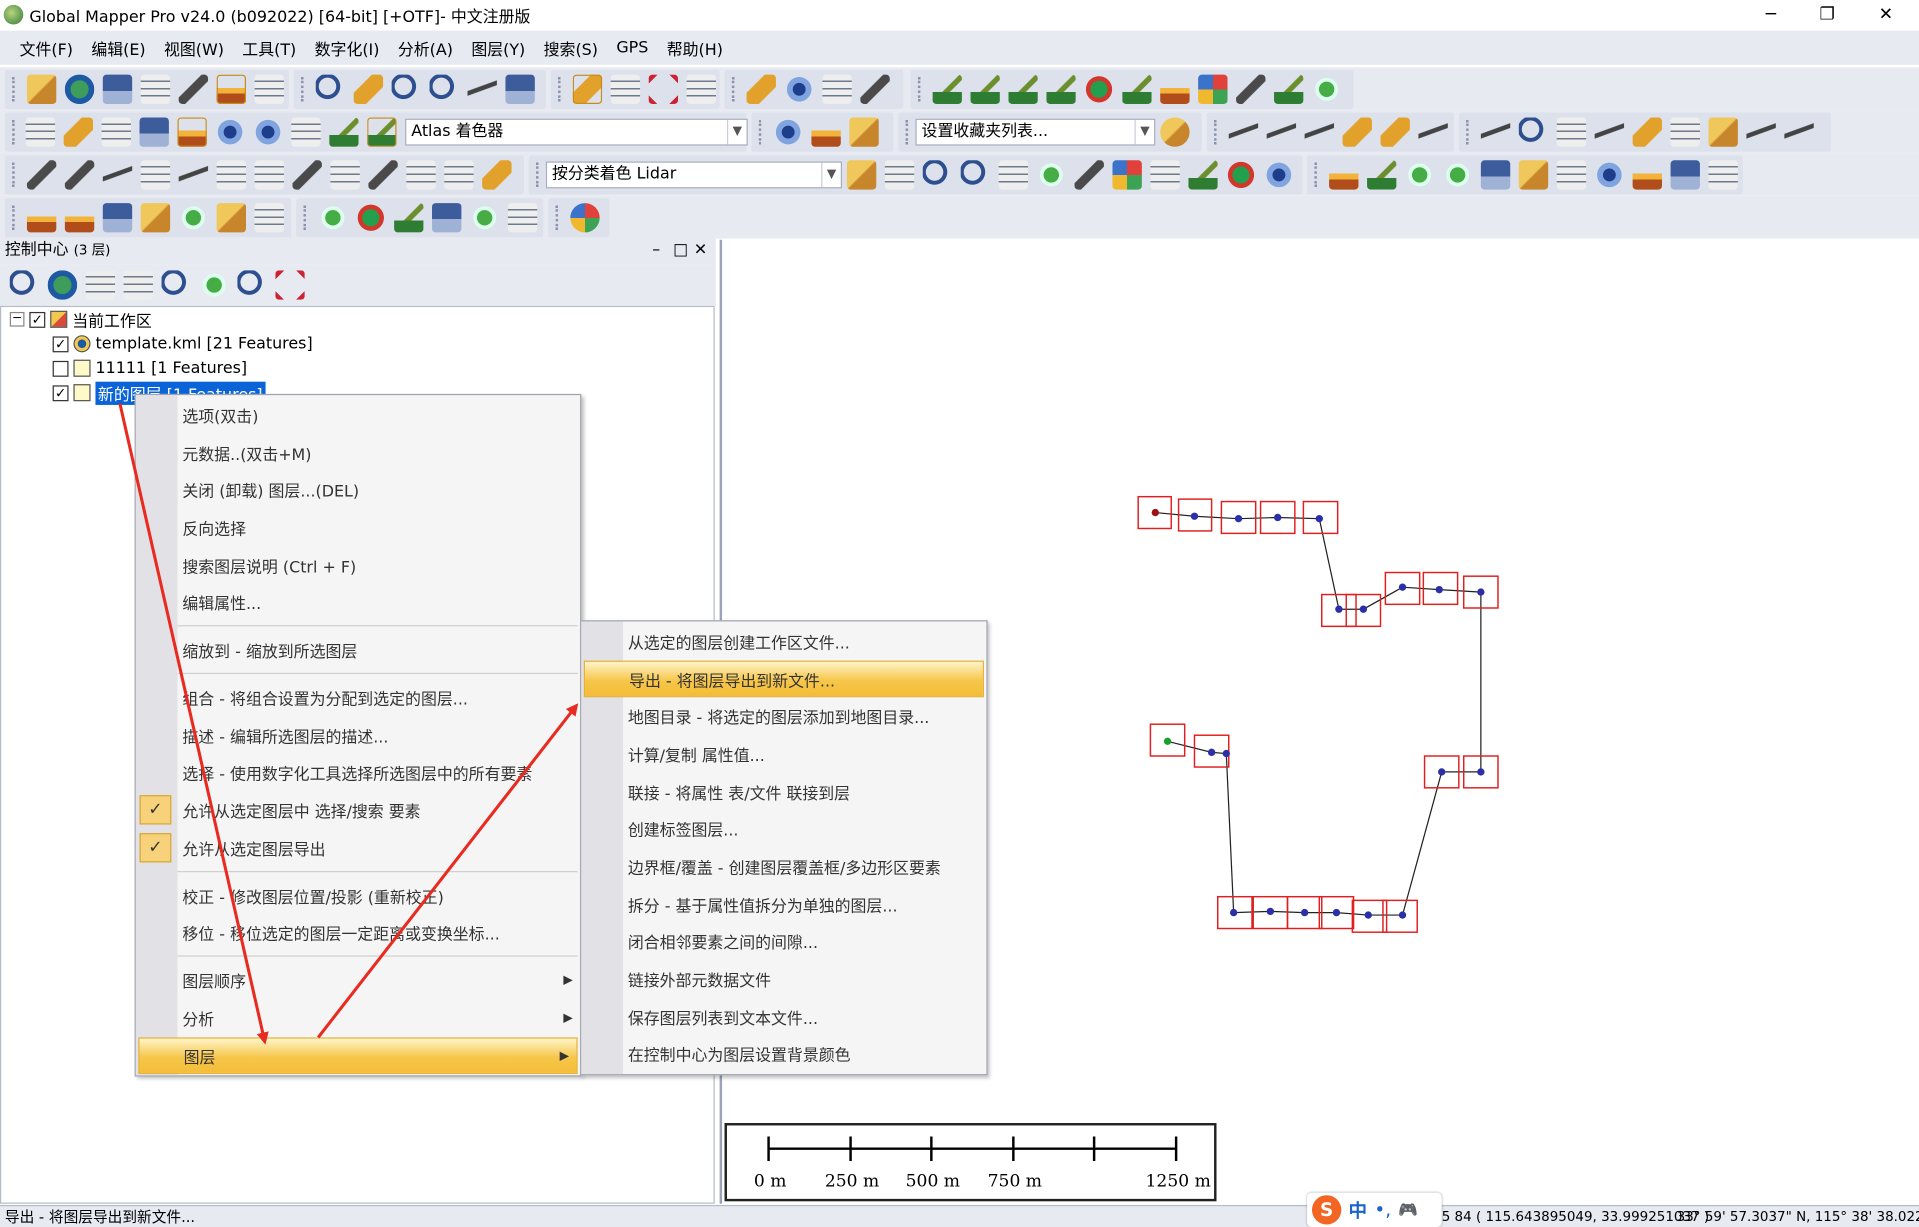  I want to click on filter-icon, so click(861, 175).